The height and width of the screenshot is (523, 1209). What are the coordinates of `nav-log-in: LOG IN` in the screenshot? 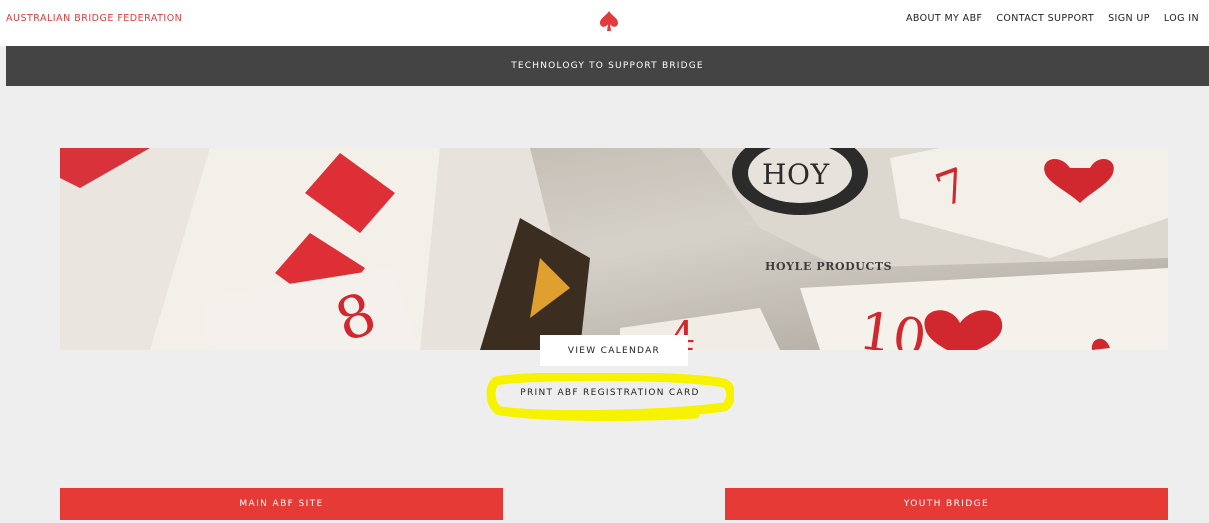 It's located at (1181, 18).